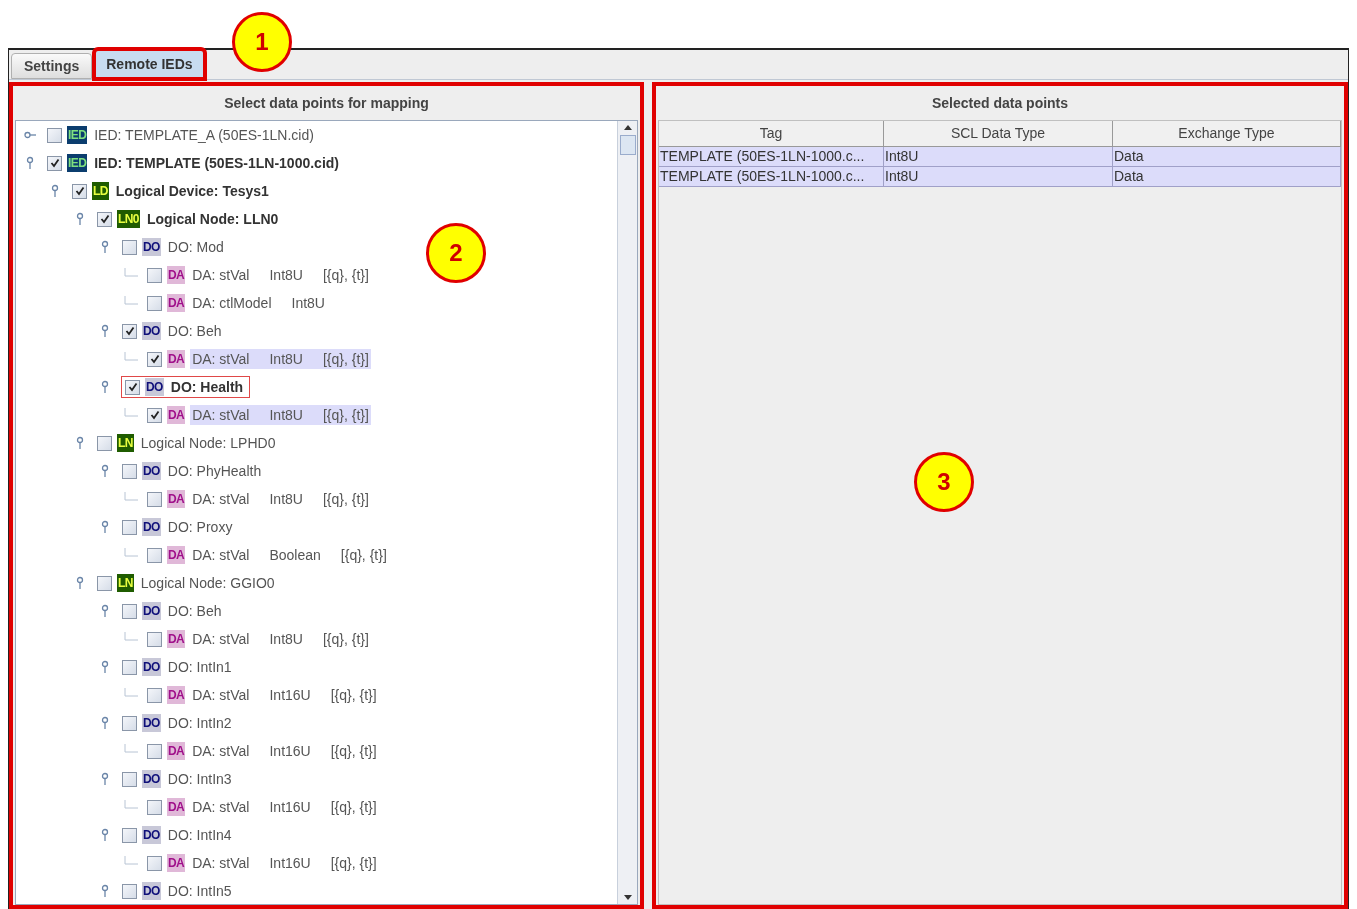 This screenshot has height=909, width=1357. I want to click on node-label: DO: IntIn2, so click(199, 723).